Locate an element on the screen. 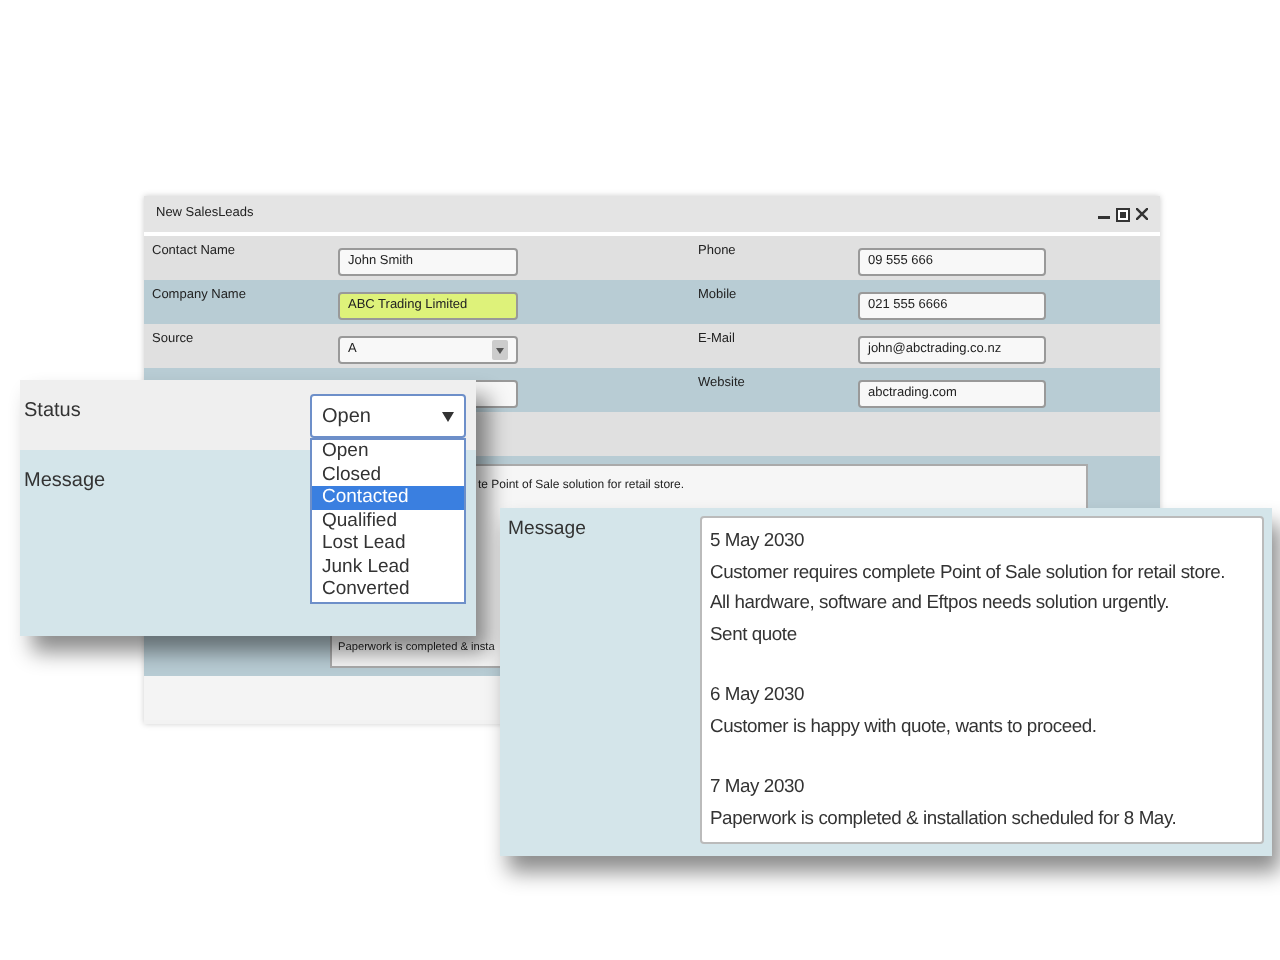  message-date: 5 May 2030 is located at coordinates (758, 540).